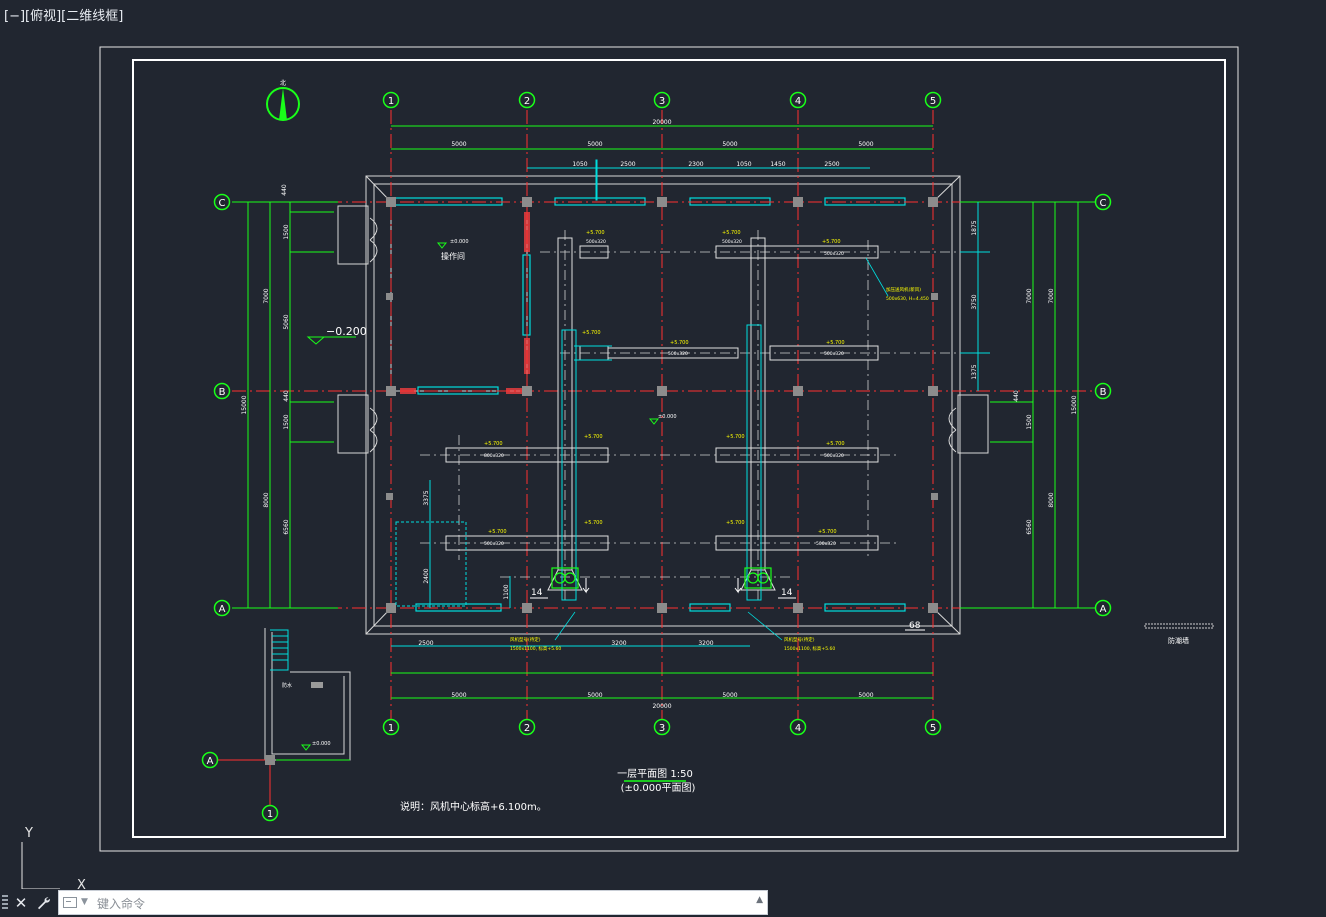 This screenshot has height=917, width=1326. What do you see at coordinates (21, 903) in the screenshot?
I see `close-icon: ✕` at bounding box center [21, 903].